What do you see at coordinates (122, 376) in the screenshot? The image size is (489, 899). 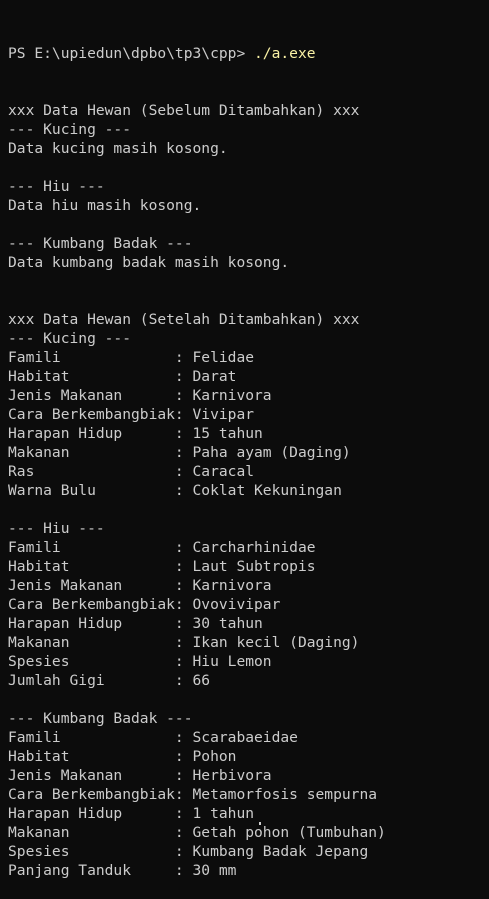 I see `output-line: Habitat : Darat` at bounding box center [122, 376].